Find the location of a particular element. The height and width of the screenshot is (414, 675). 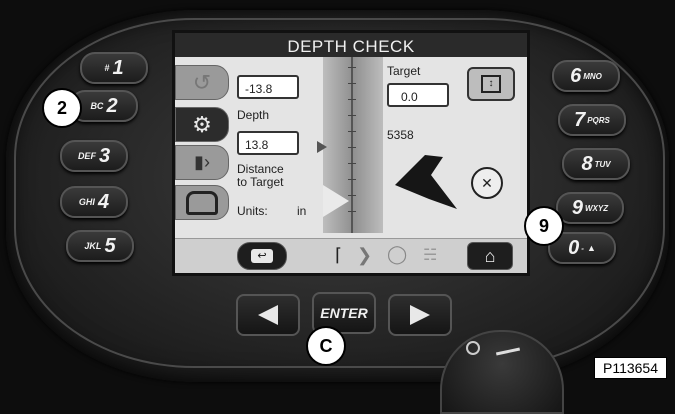

key-6-digit: 6 is located at coordinates (576, 75).